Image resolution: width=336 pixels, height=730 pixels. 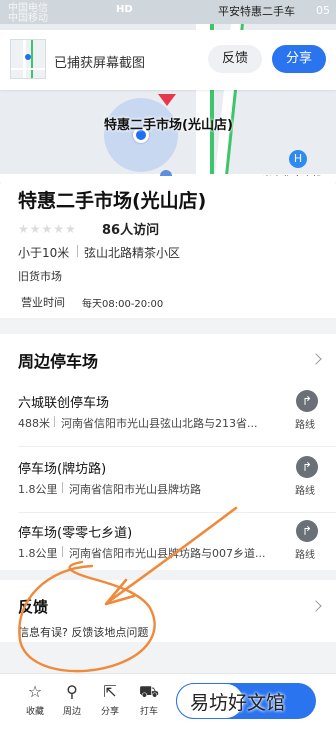 What do you see at coordinates (323, 10) in the screenshot?
I see `status-time: 05` at bounding box center [323, 10].